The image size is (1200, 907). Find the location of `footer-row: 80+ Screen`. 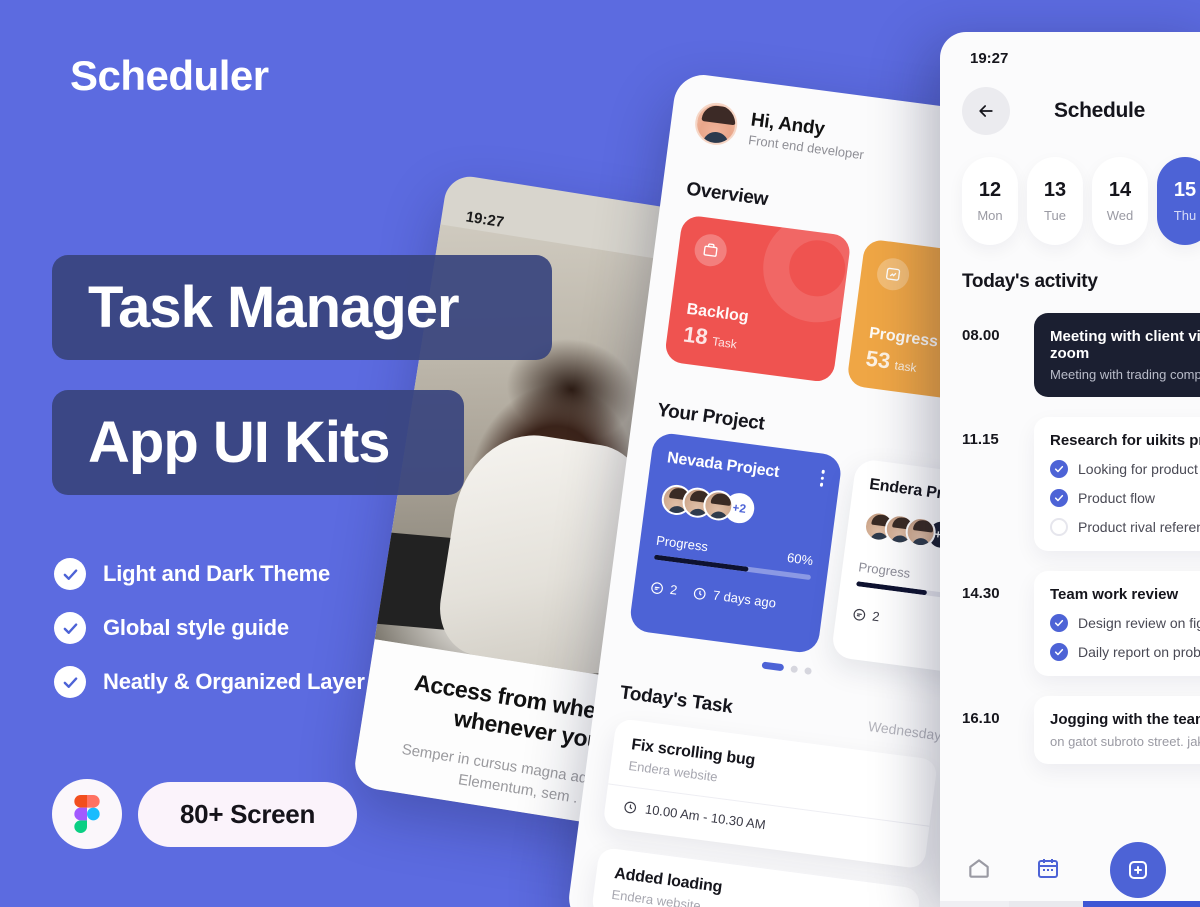

footer-row: 80+ Screen is located at coordinates (205, 814).